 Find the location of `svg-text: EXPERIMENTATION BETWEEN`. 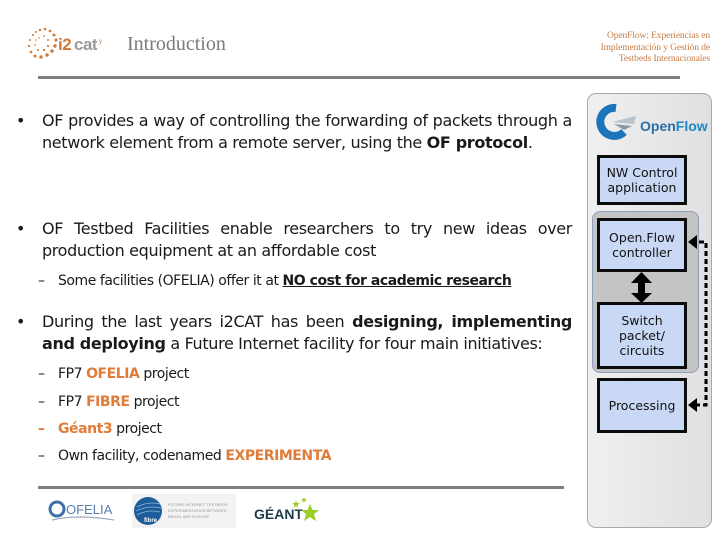

svg-text: EXPERIMENTATION BETWEEN is located at coordinates (197, 510).